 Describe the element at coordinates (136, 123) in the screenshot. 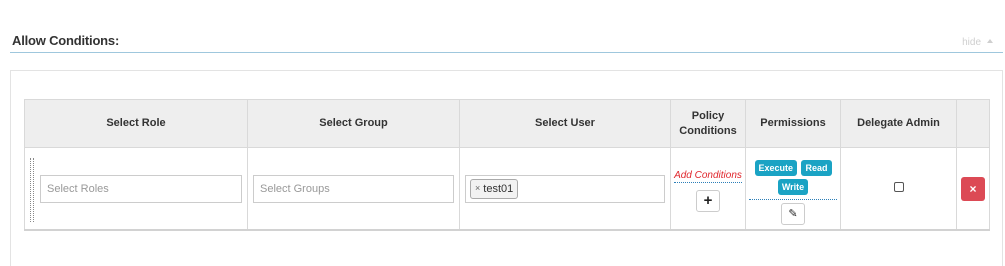

I see `header-select-role: Select Role` at that location.